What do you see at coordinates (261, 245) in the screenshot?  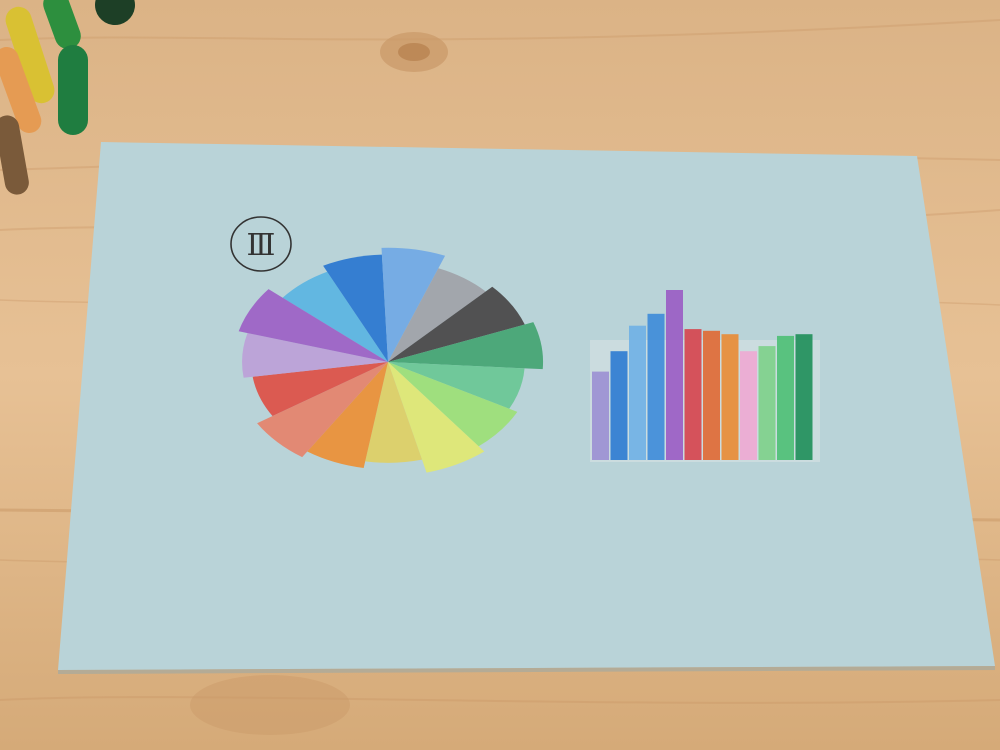 I see `page-label: Ⅲ` at bounding box center [261, 245].